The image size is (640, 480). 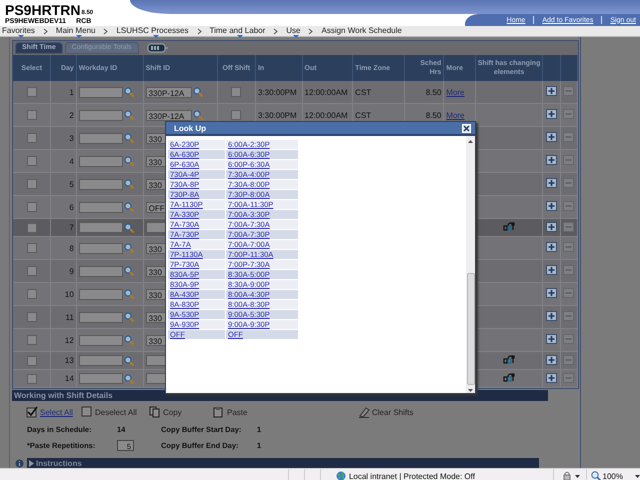 I want to click on day-cell: 3, so click(x=63, y=138).